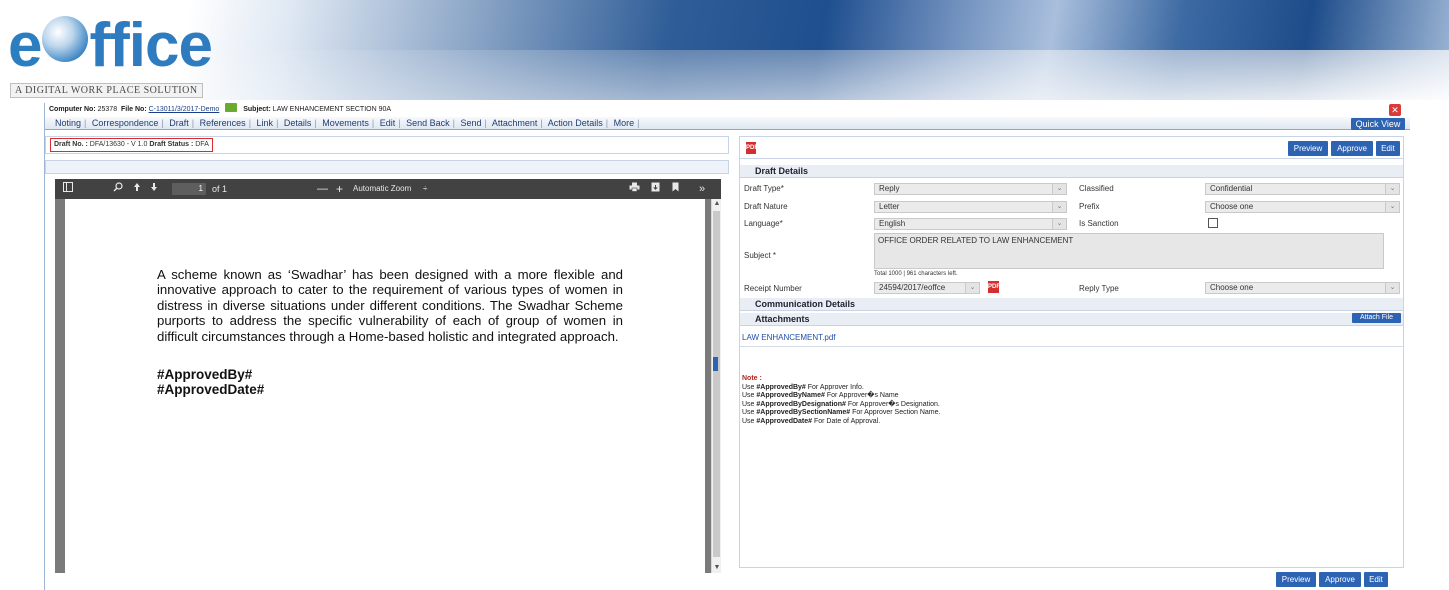 Image resolution: width=1449 pixels, height=590 pixels. Describe the element at coordinates (970, 224) in the screenshot. I see `language-select: English ⌄` at that location.